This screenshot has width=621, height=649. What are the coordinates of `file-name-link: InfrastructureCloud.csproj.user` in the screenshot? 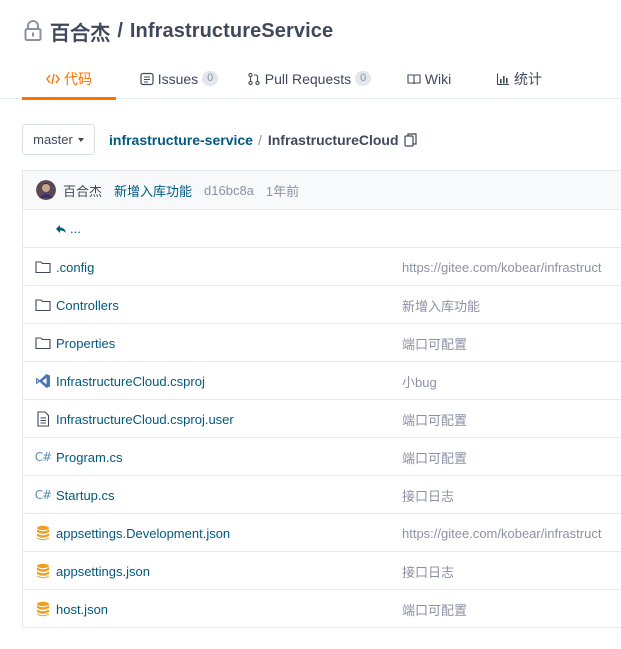 It's located at (145, 419).